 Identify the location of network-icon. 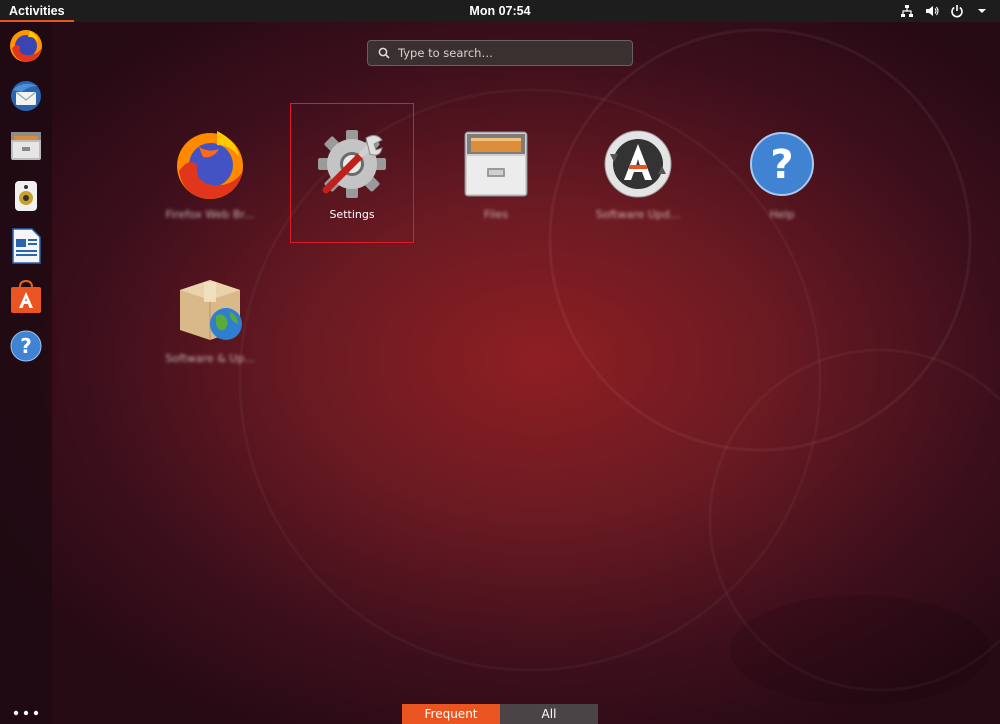
(907, 11).